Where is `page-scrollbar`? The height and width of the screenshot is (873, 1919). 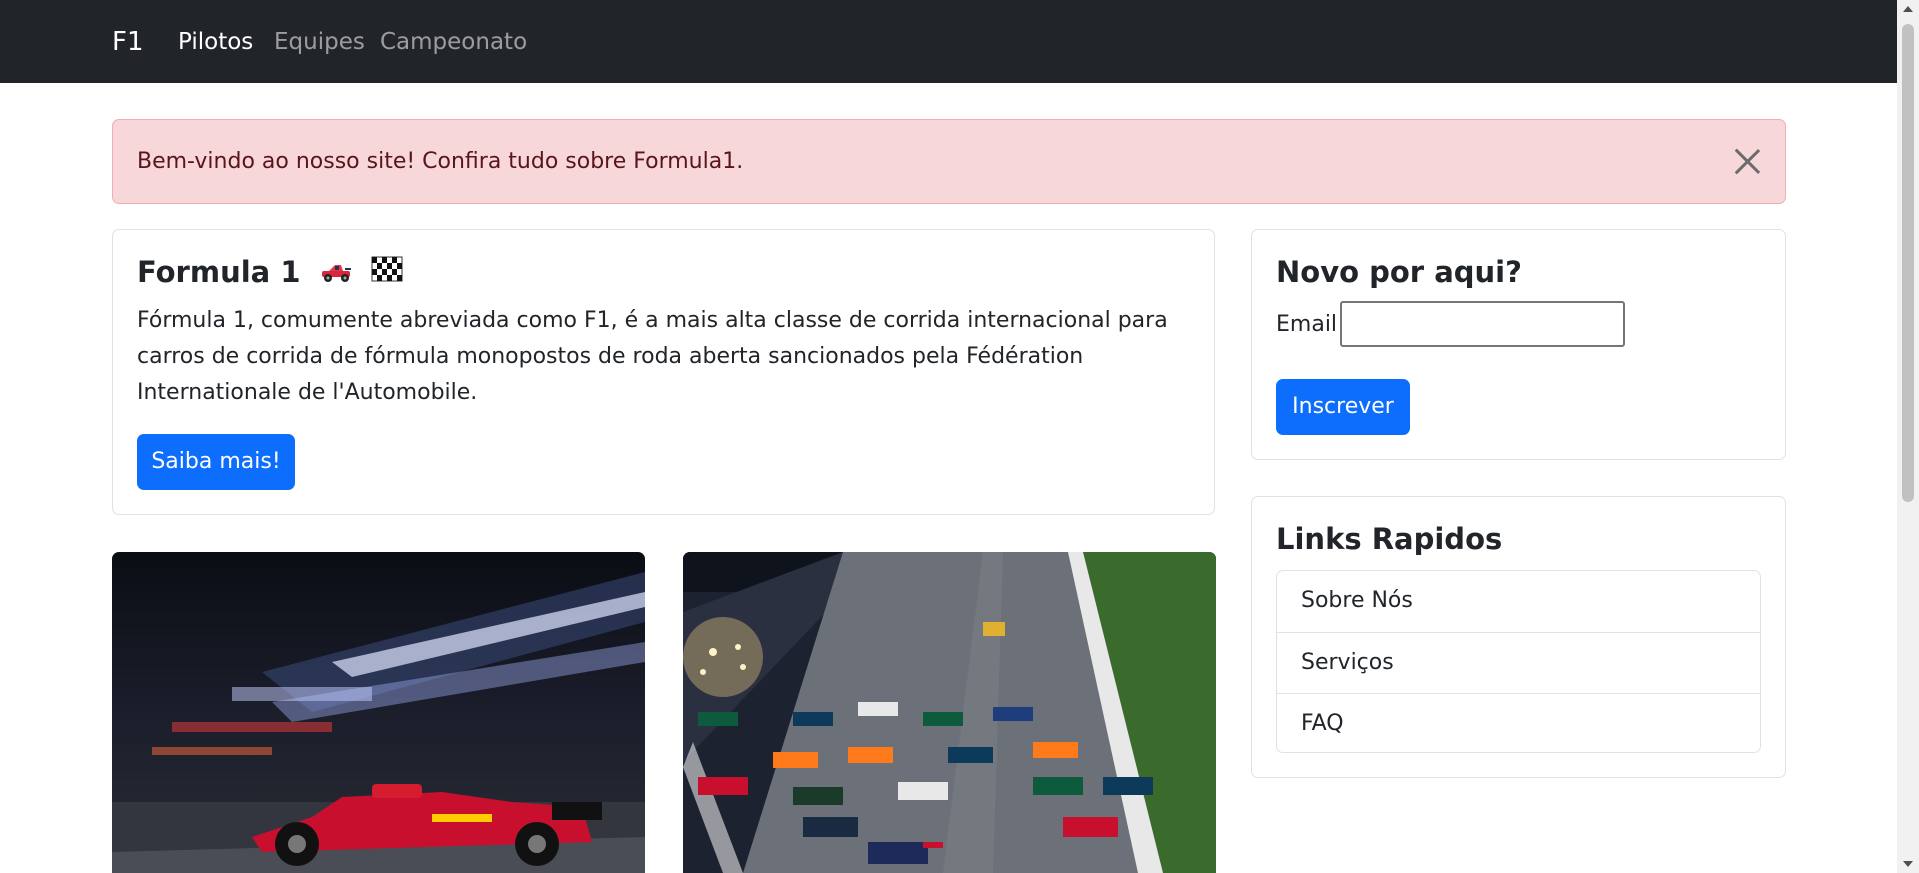
page-scrollbar is located at coordinates (1908, 436).